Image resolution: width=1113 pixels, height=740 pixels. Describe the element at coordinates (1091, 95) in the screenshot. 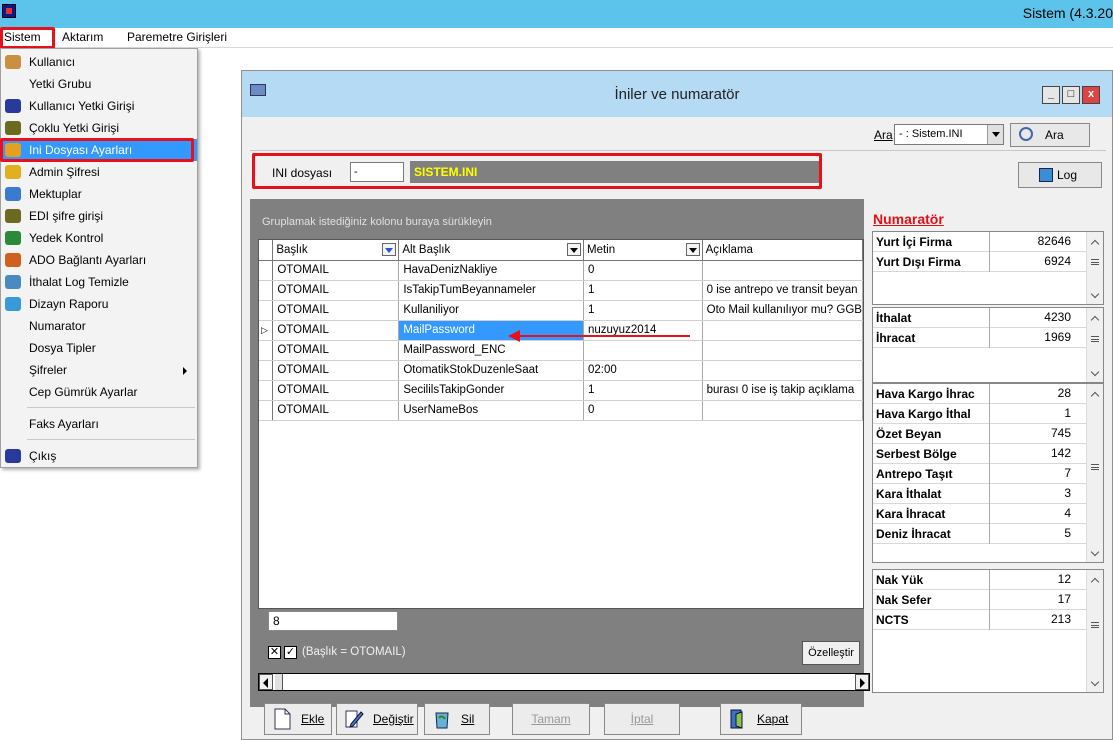

I see `close-button: x` at that location.